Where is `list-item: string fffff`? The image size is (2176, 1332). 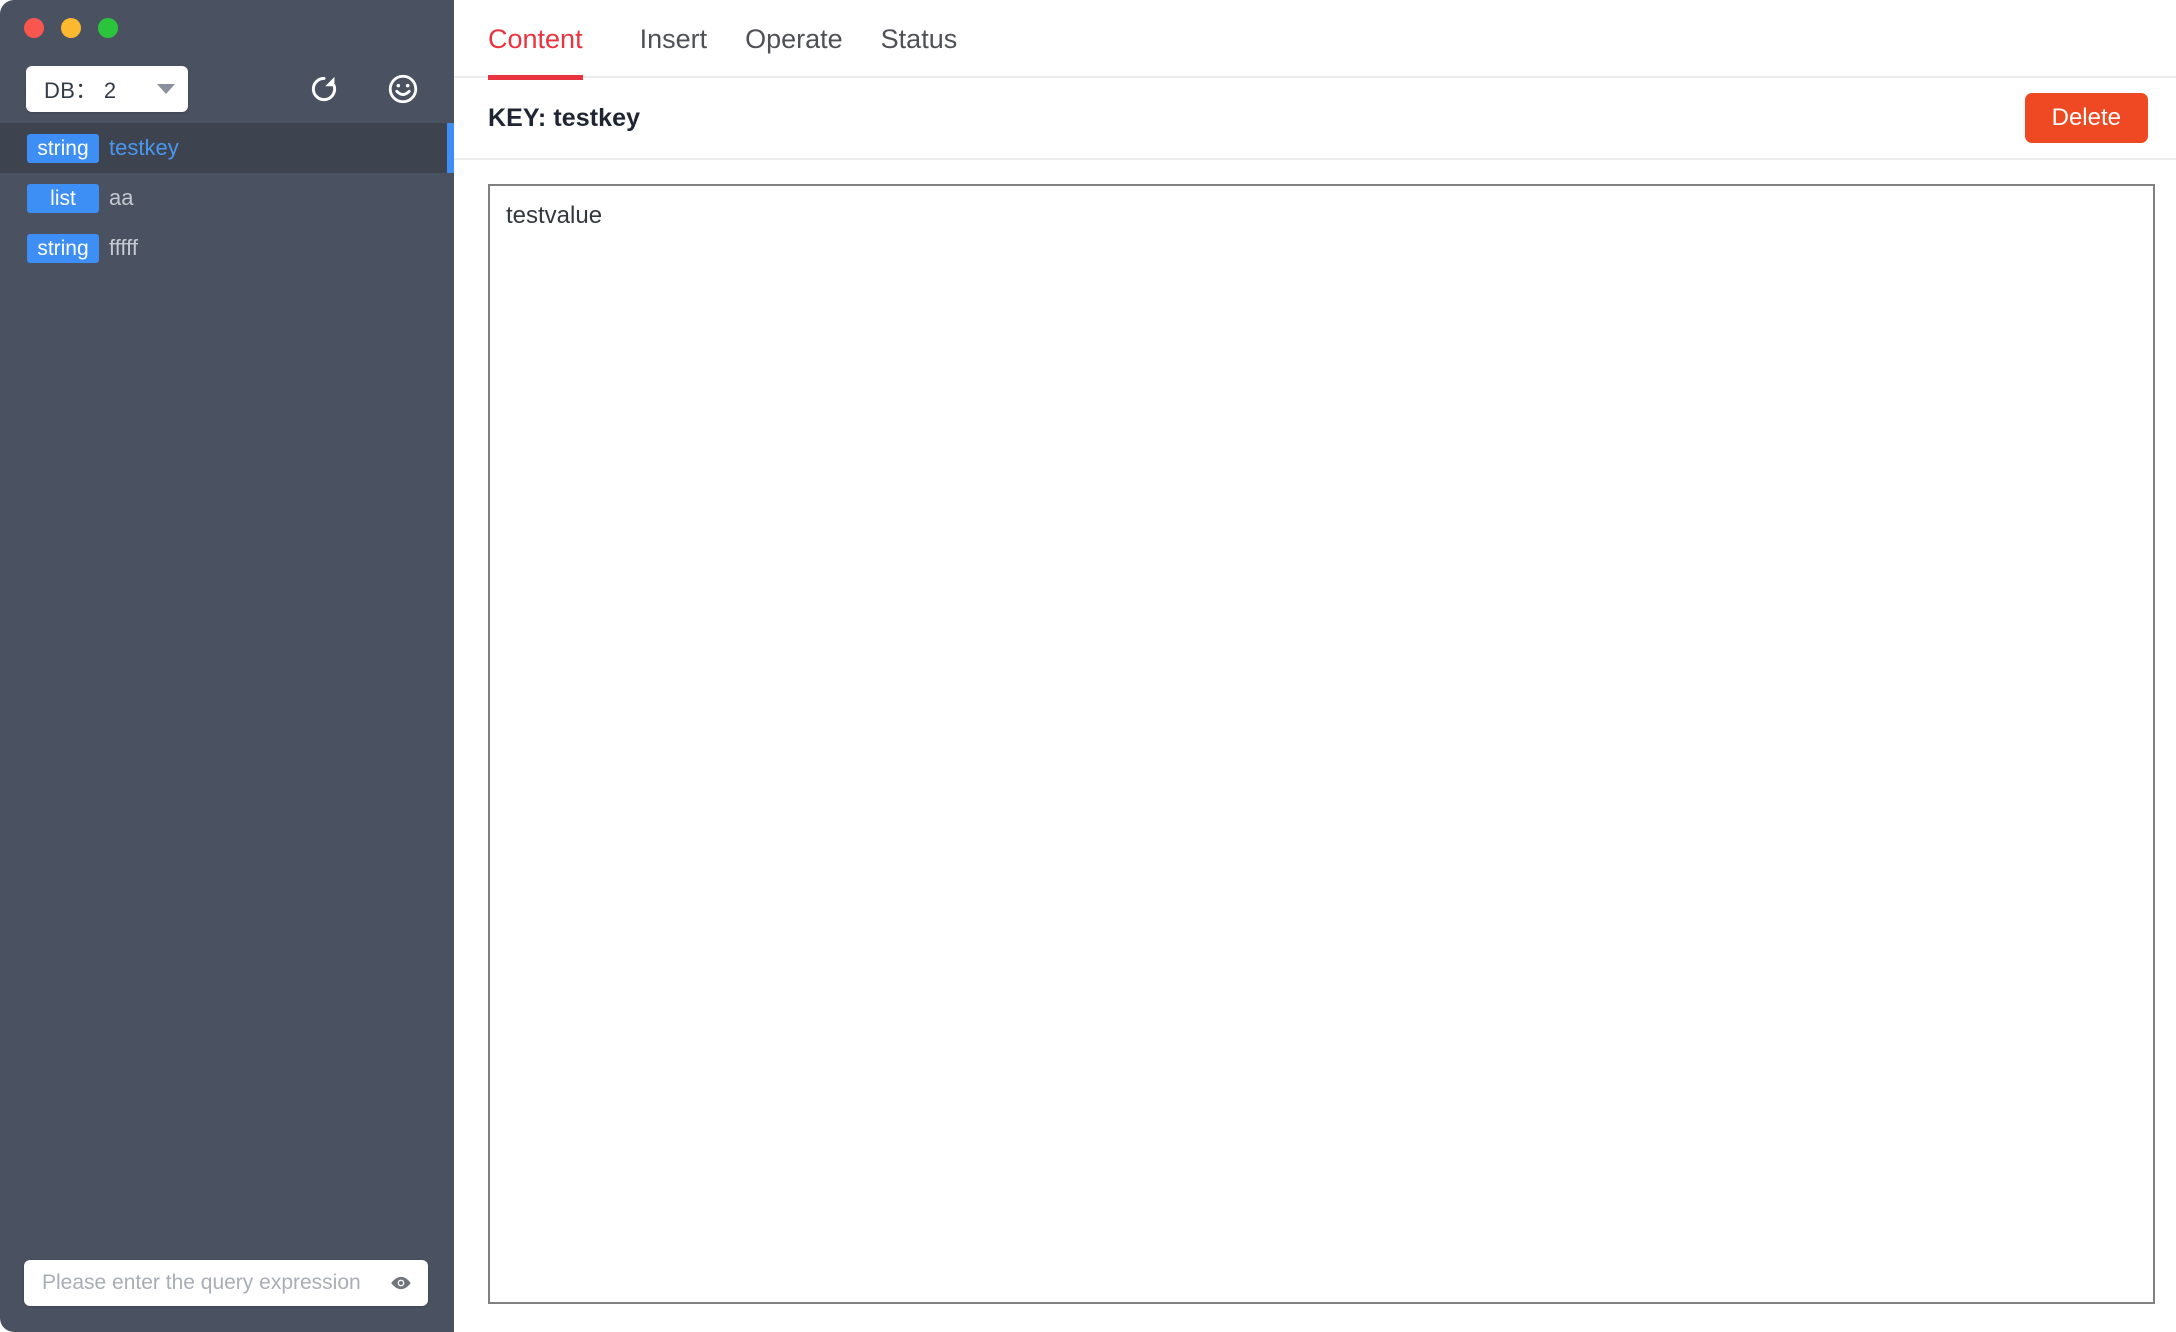
list-item: string fffff is located at coordinates (227, 248).